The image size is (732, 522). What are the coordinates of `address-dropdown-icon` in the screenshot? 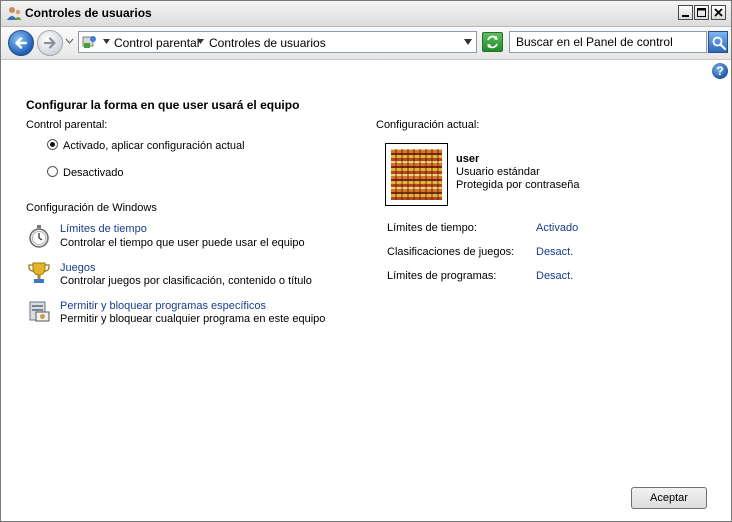 It's located at (468, 42).